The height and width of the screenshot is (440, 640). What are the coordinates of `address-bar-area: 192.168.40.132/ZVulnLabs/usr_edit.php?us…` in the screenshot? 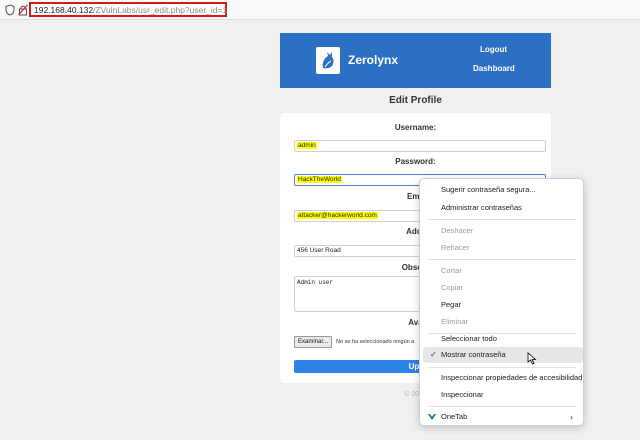 It's located at (320, 10).